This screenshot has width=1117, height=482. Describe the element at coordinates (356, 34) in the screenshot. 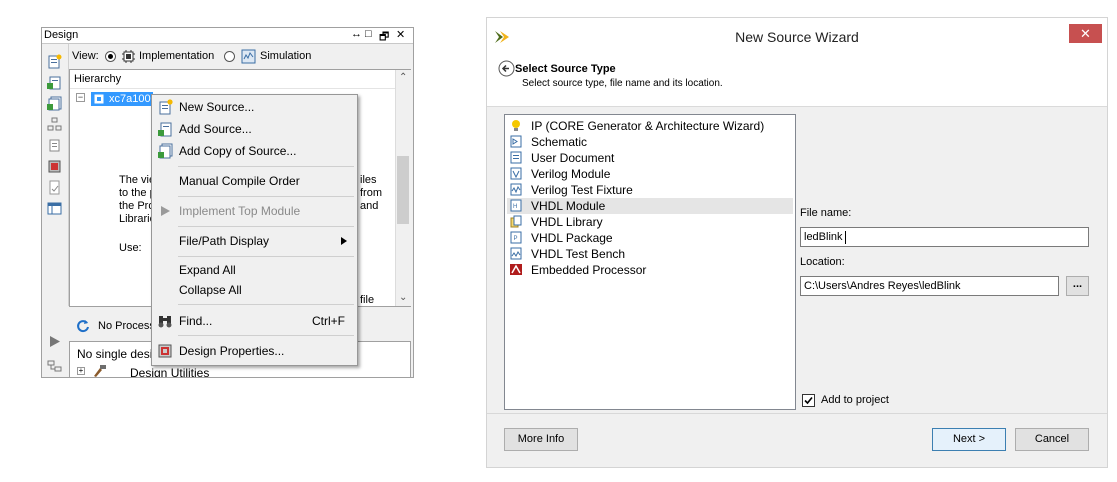

I see `float-icon: ↔` at that location.